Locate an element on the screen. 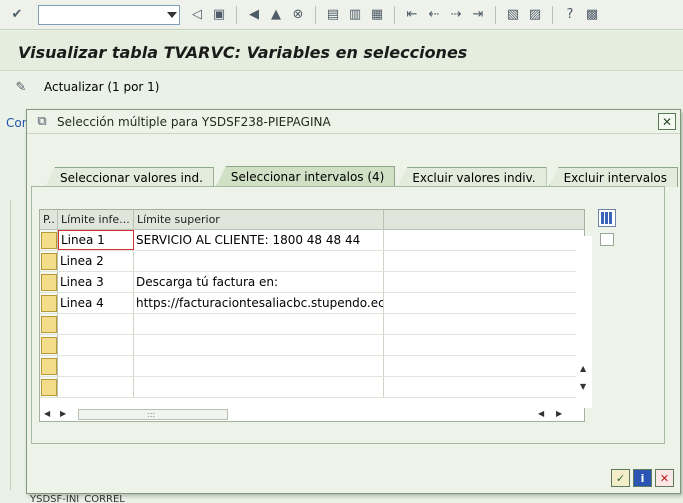 Image resolution: width=683 pixels, height=503 pixels. help-icon: ? is located at coordinates (570, 15).